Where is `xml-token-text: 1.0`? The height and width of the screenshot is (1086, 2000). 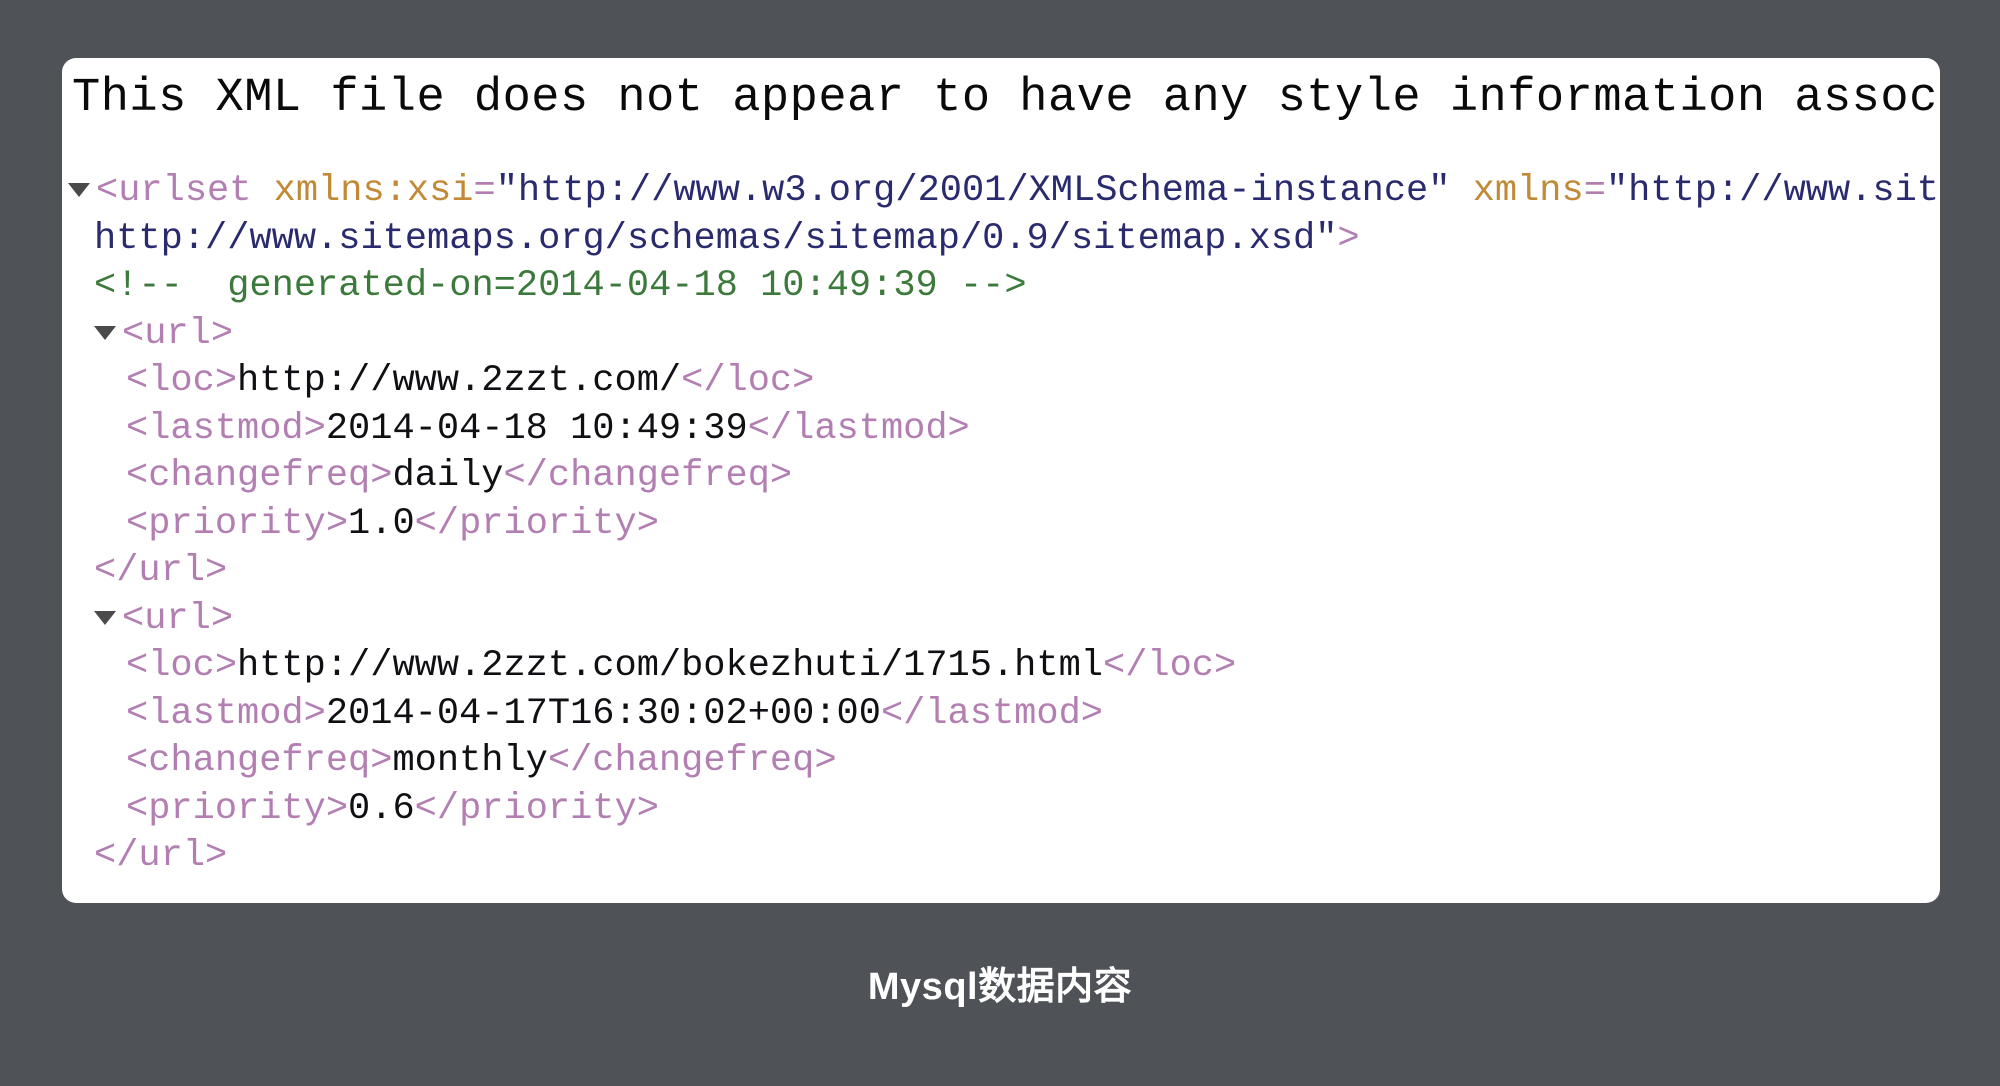 xml-token-text: 1.0 is located at coordinates (381, 523).